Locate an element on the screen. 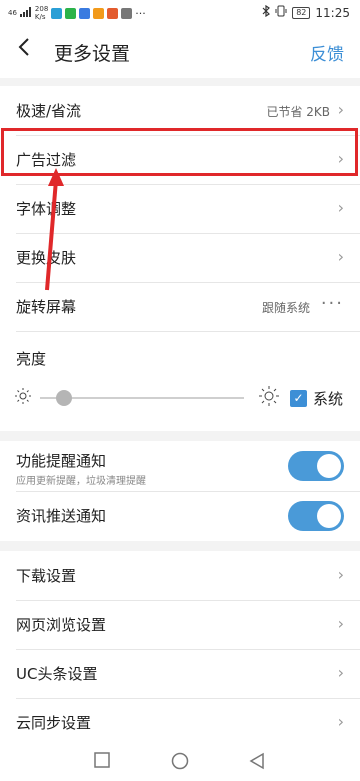 This screenshot has height=781, width=360. rotate-screen-value: 跟随系统 is located at coordinates (285, 308).